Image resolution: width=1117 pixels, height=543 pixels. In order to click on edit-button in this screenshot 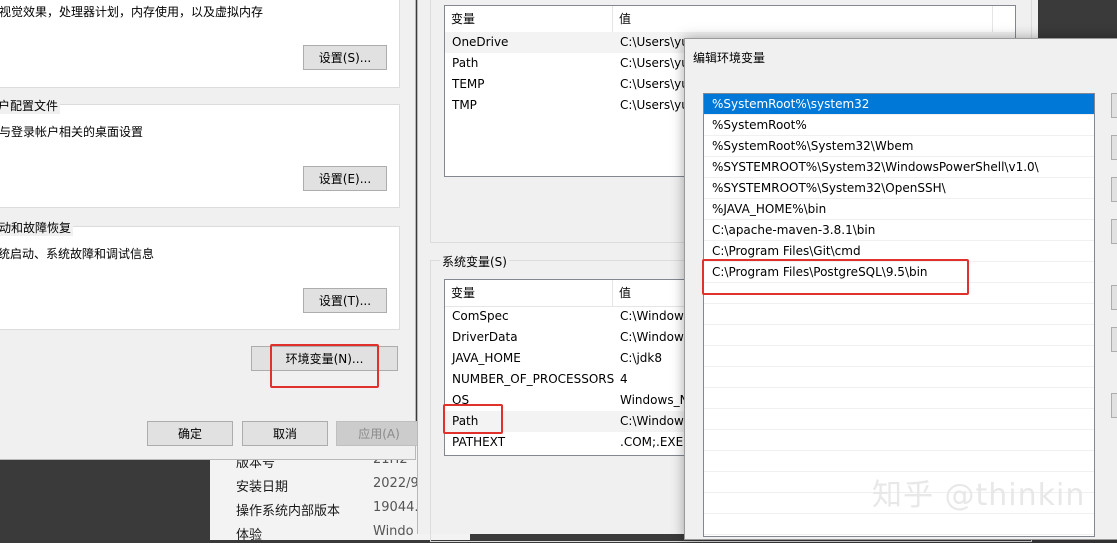, I will do `click(1114, 147)`.